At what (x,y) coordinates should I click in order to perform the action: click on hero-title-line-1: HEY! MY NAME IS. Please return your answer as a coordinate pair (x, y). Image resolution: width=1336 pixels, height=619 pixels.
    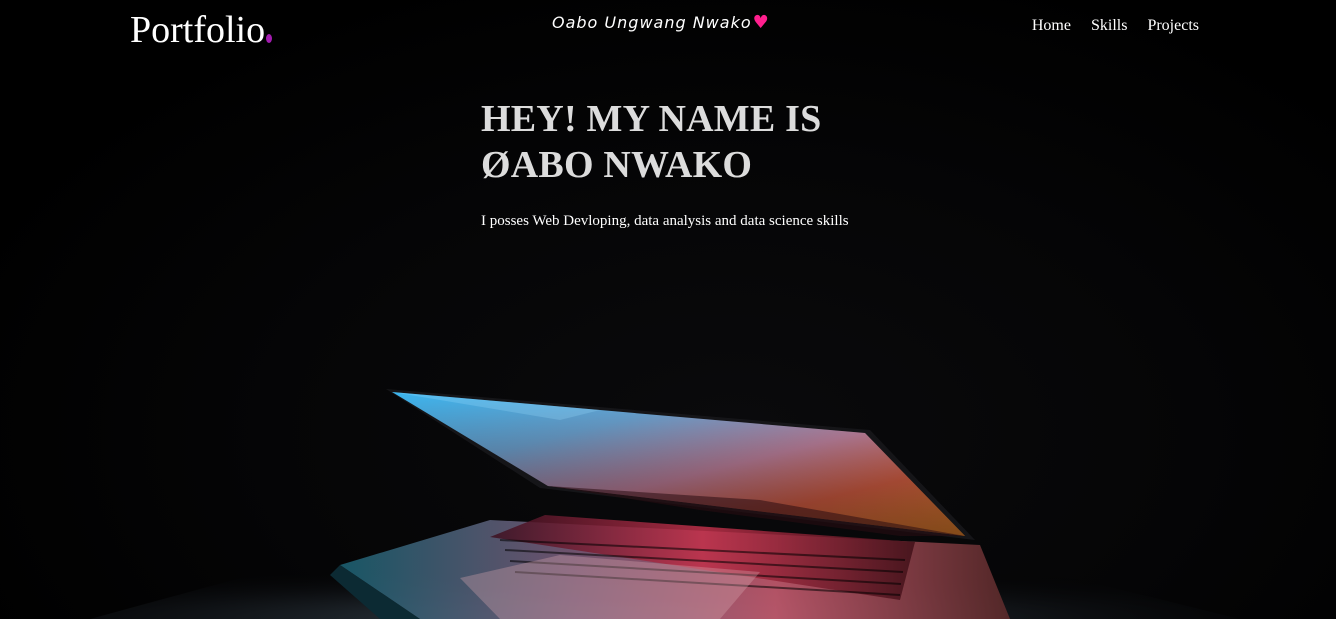
    Looking at the image, I should click on (651, 119).